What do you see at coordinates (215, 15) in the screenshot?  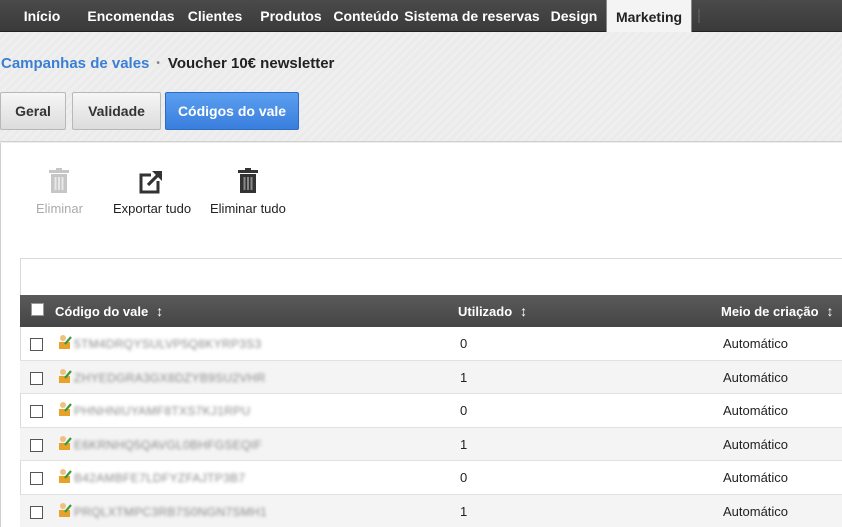 I see `nav-item-clientes: Clientes` at bounding box center [215, 15].